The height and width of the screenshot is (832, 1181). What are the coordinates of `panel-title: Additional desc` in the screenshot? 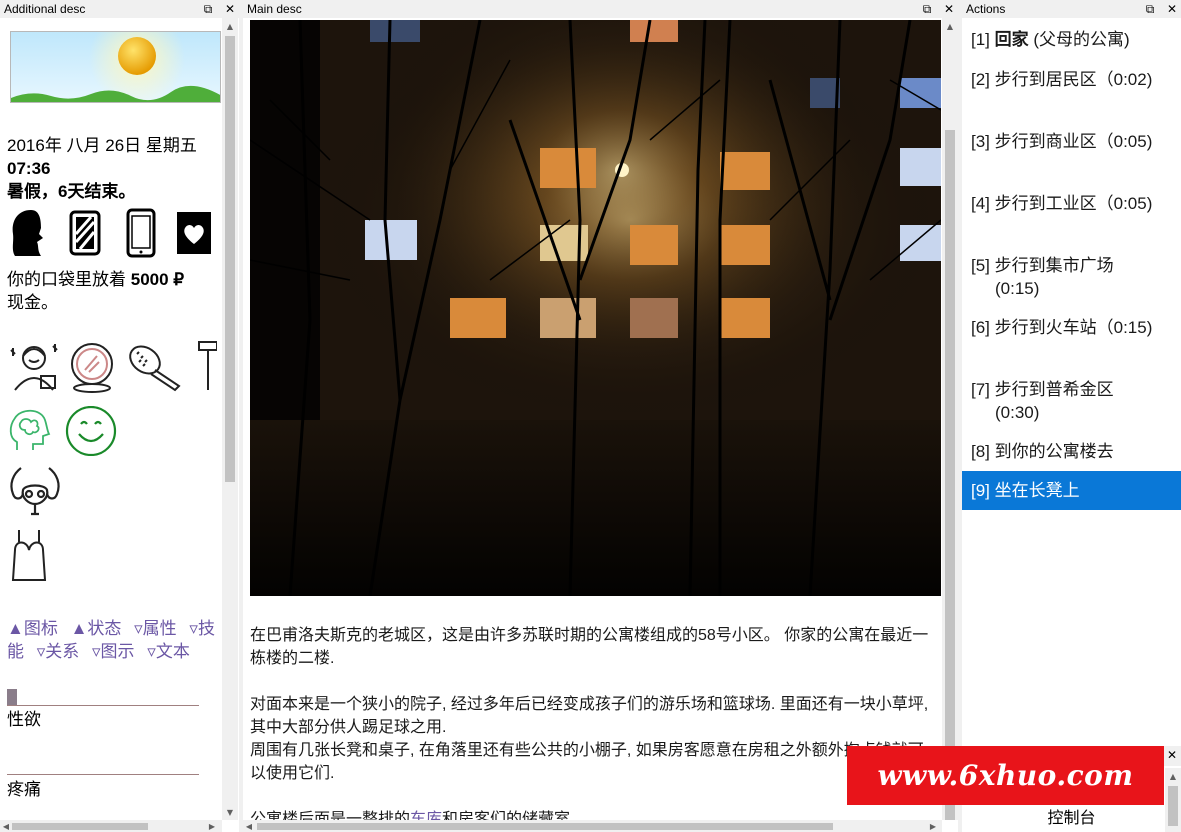 It's located at (45, 9).